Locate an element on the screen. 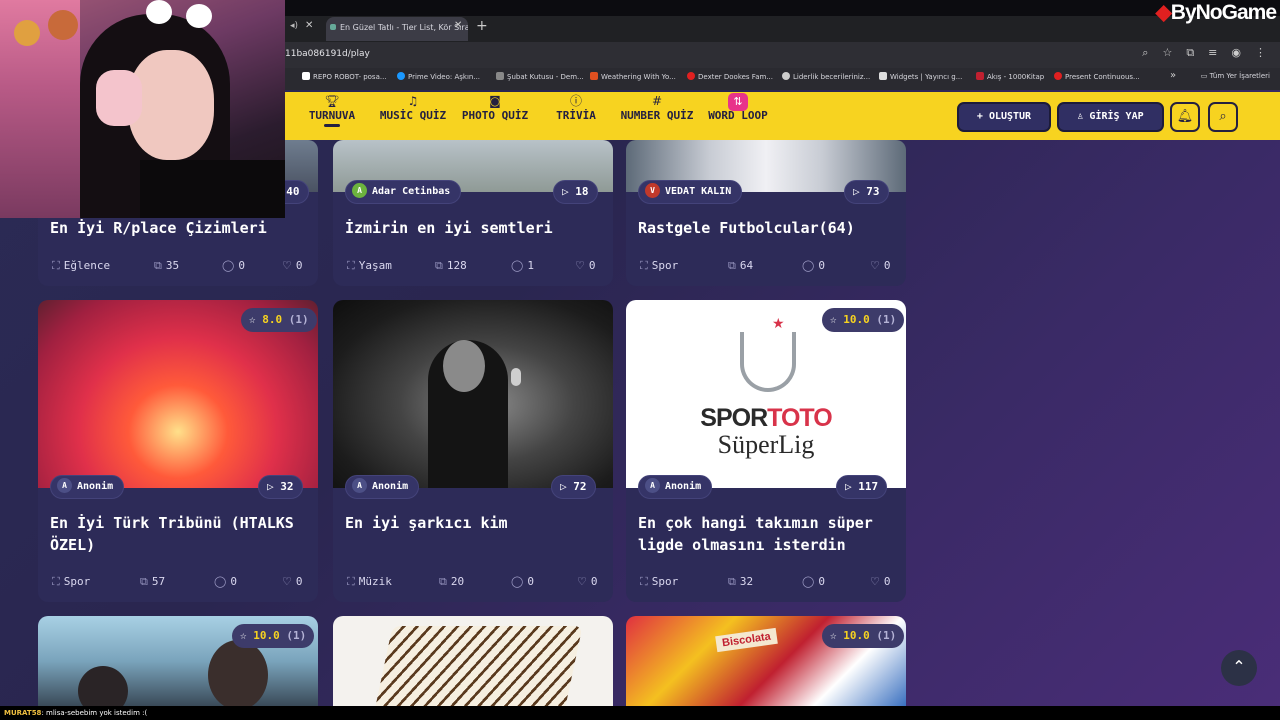 The image size is (1280, 720). notifications-button: 🔔︎ is located at coordinates (1185, 117).